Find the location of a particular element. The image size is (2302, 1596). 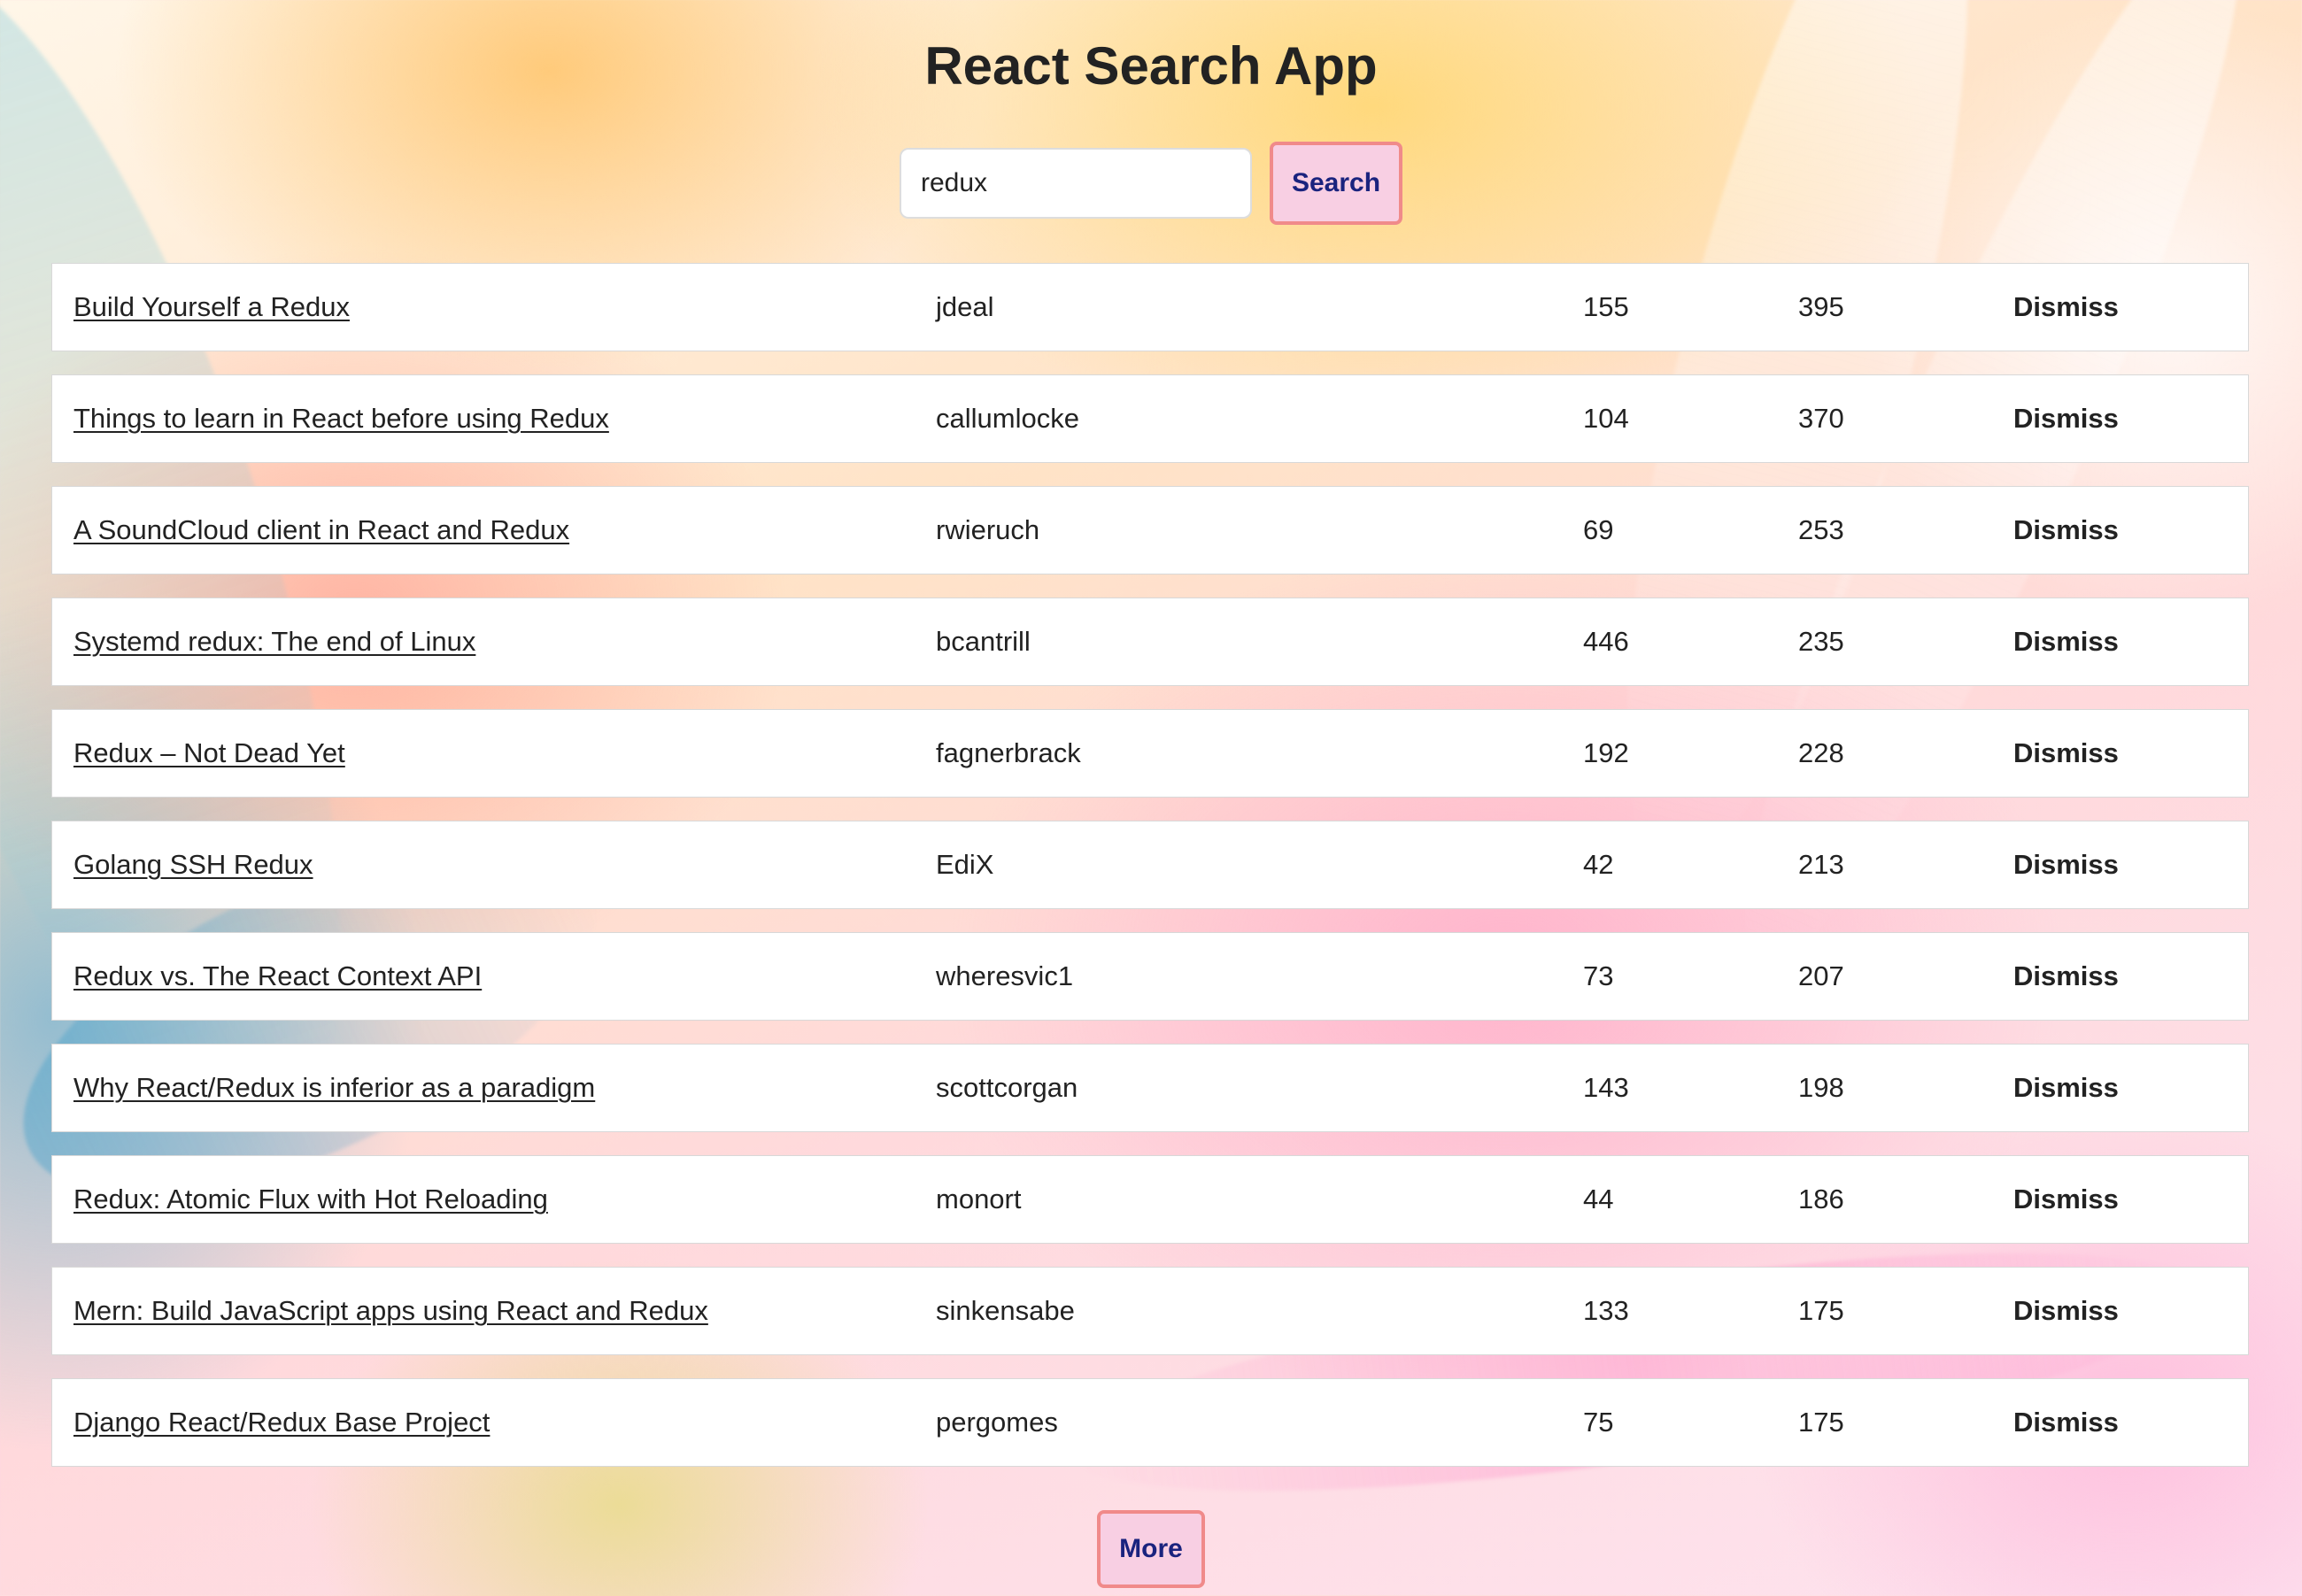

comments-cell: 42 is located at coordinates (1599, 864).